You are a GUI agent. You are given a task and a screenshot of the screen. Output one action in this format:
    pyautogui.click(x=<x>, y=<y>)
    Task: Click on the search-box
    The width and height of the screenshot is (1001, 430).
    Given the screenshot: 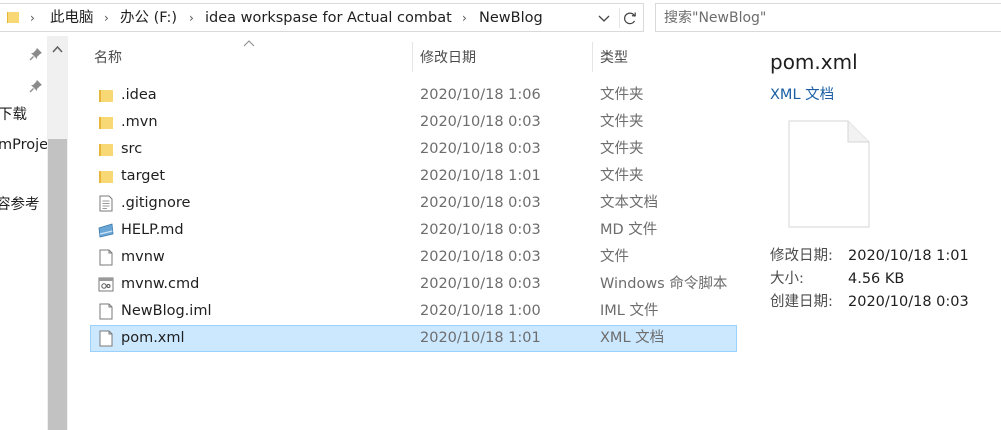 What is the action you would take?
    pyautogui.click(x=828, y=17)
    